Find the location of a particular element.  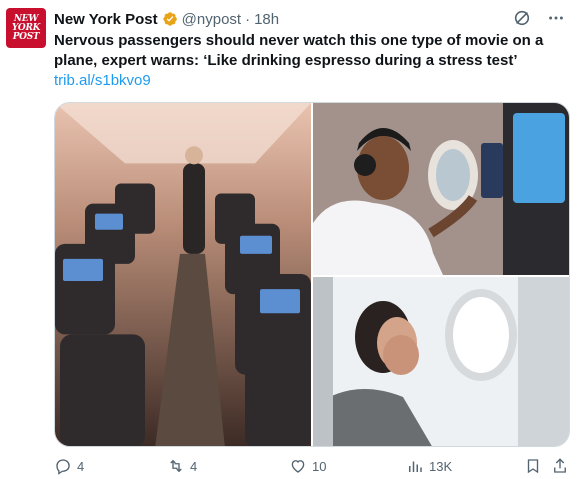

reply-button: 4 is located at coordinates (69, 466).